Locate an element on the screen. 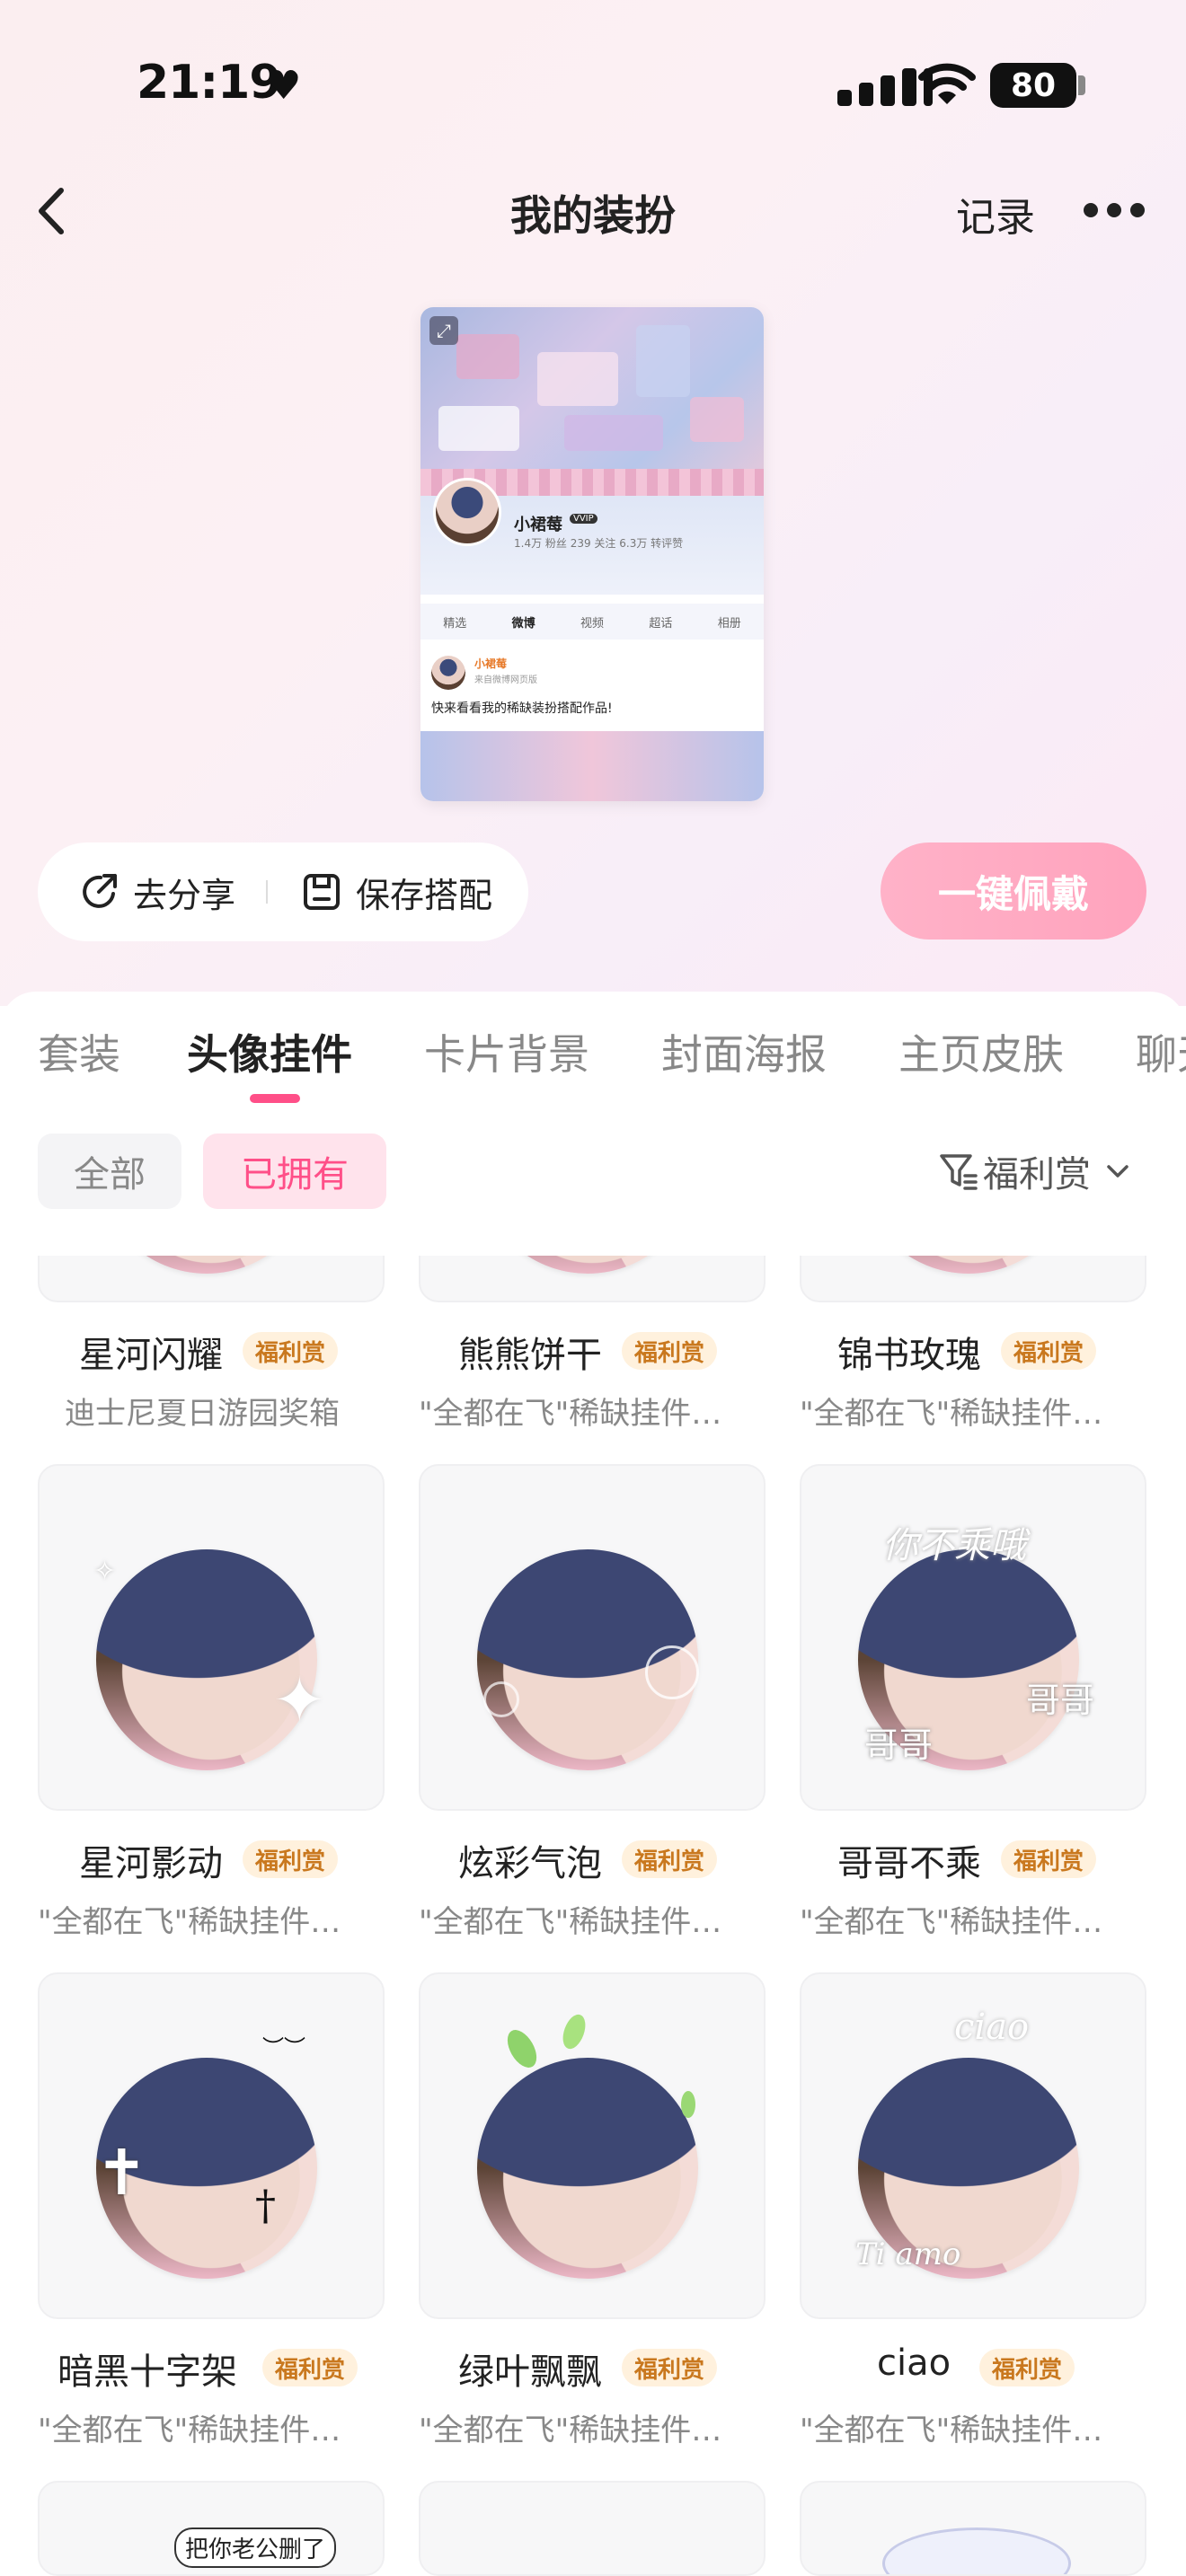 This screenshot has width=1186, height=2576. share-icon is located at coordinates (100, 891).